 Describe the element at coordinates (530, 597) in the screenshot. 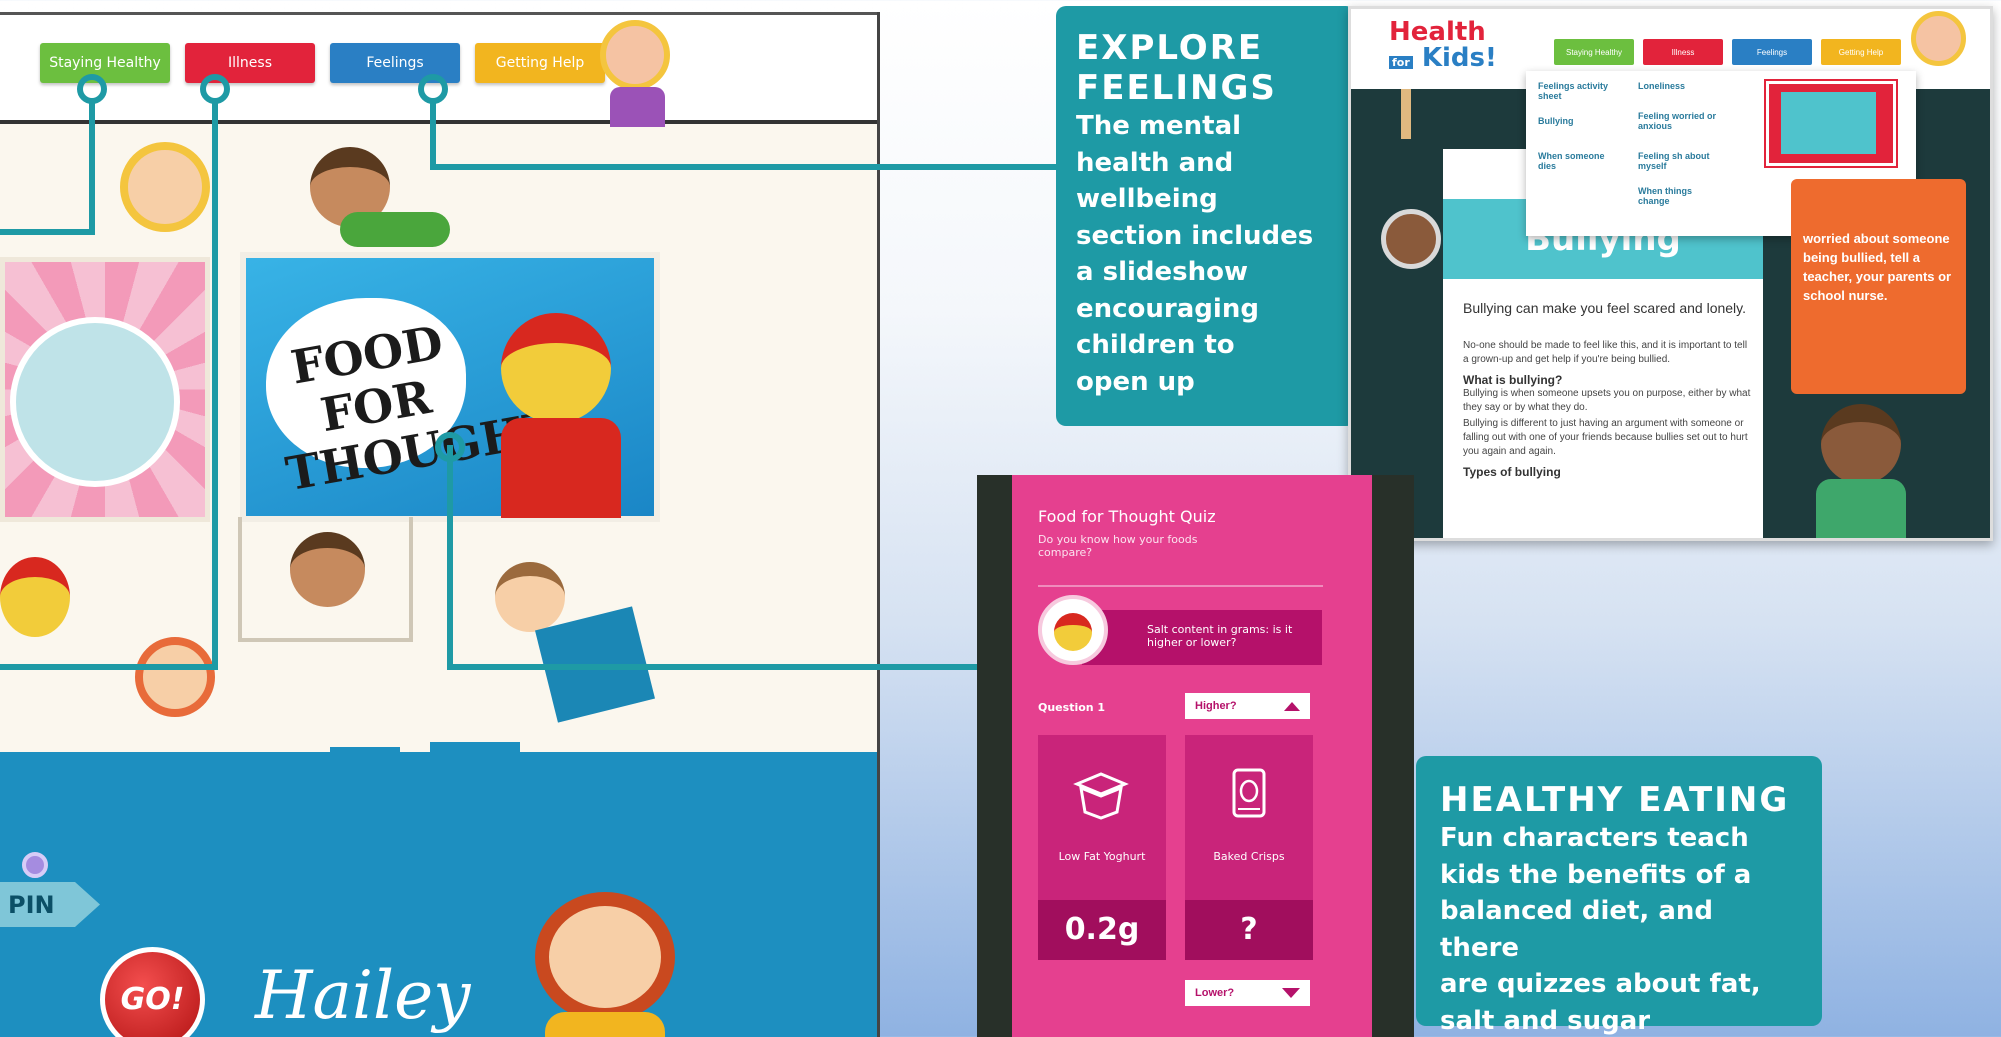

I see `laptop-kid-icon` at that location.